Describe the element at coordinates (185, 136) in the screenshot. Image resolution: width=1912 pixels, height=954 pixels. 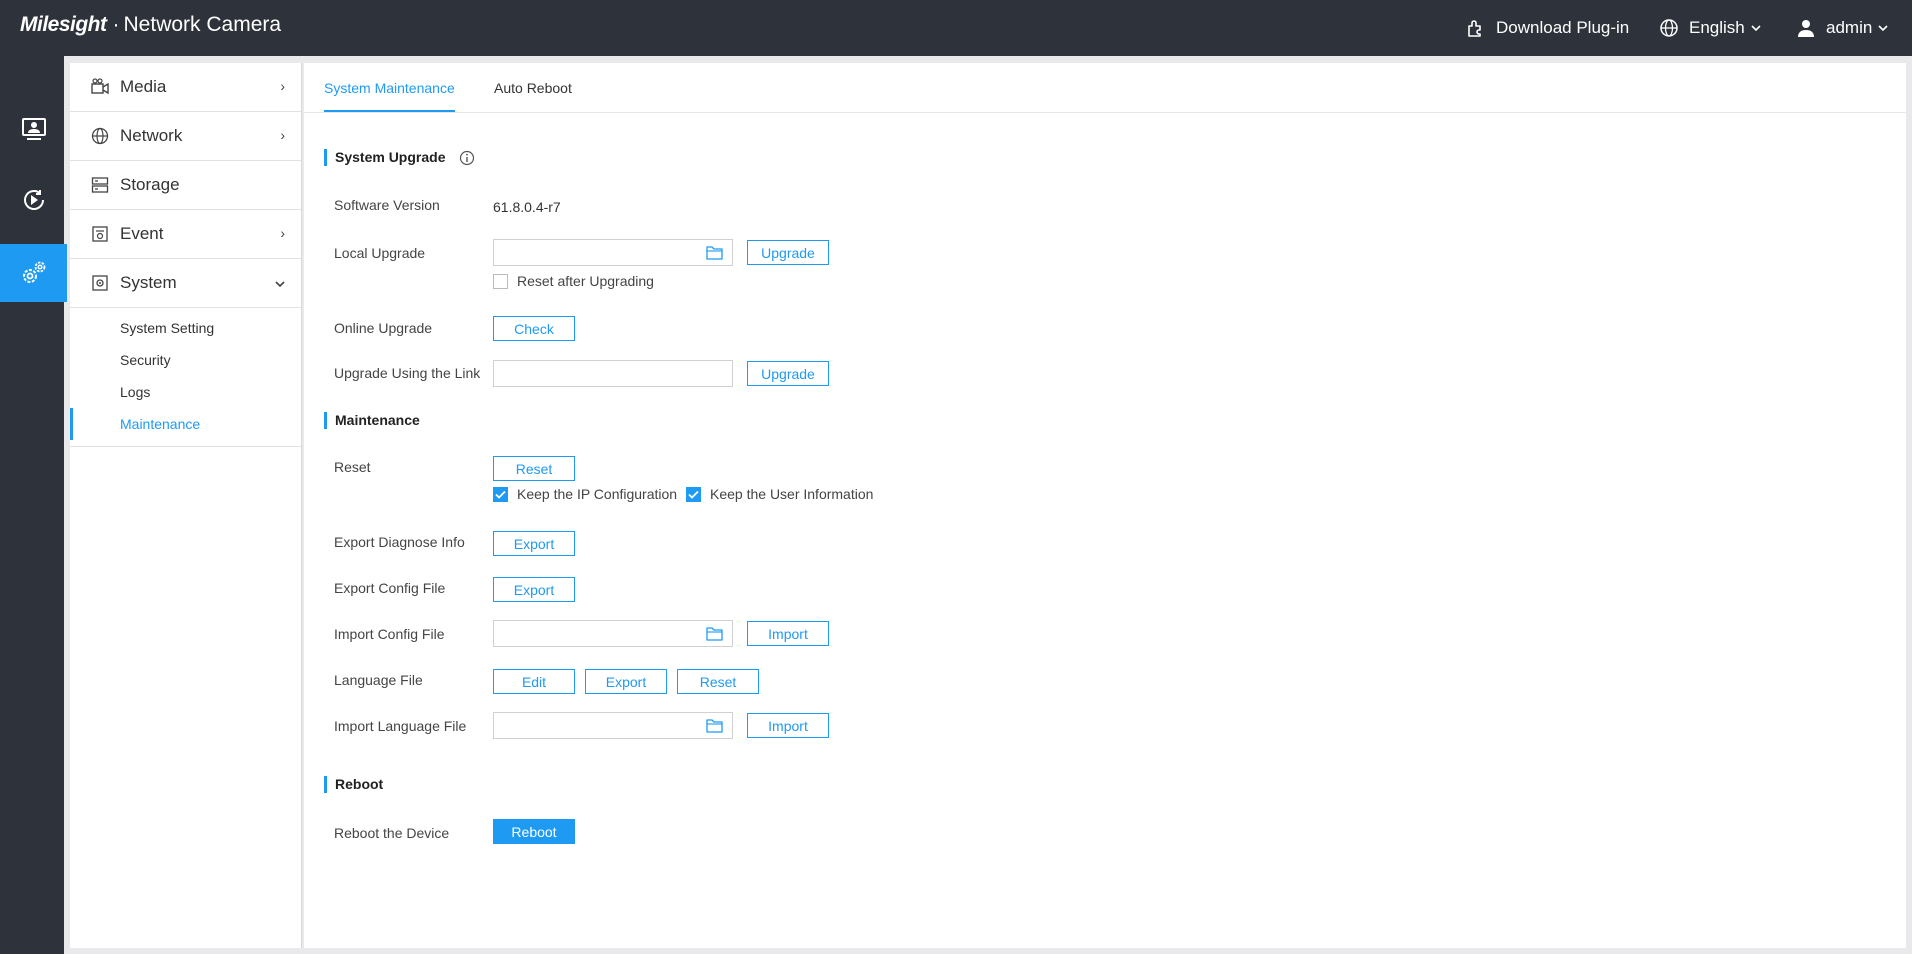
I see `menu-item-network: Network ›` at that location.